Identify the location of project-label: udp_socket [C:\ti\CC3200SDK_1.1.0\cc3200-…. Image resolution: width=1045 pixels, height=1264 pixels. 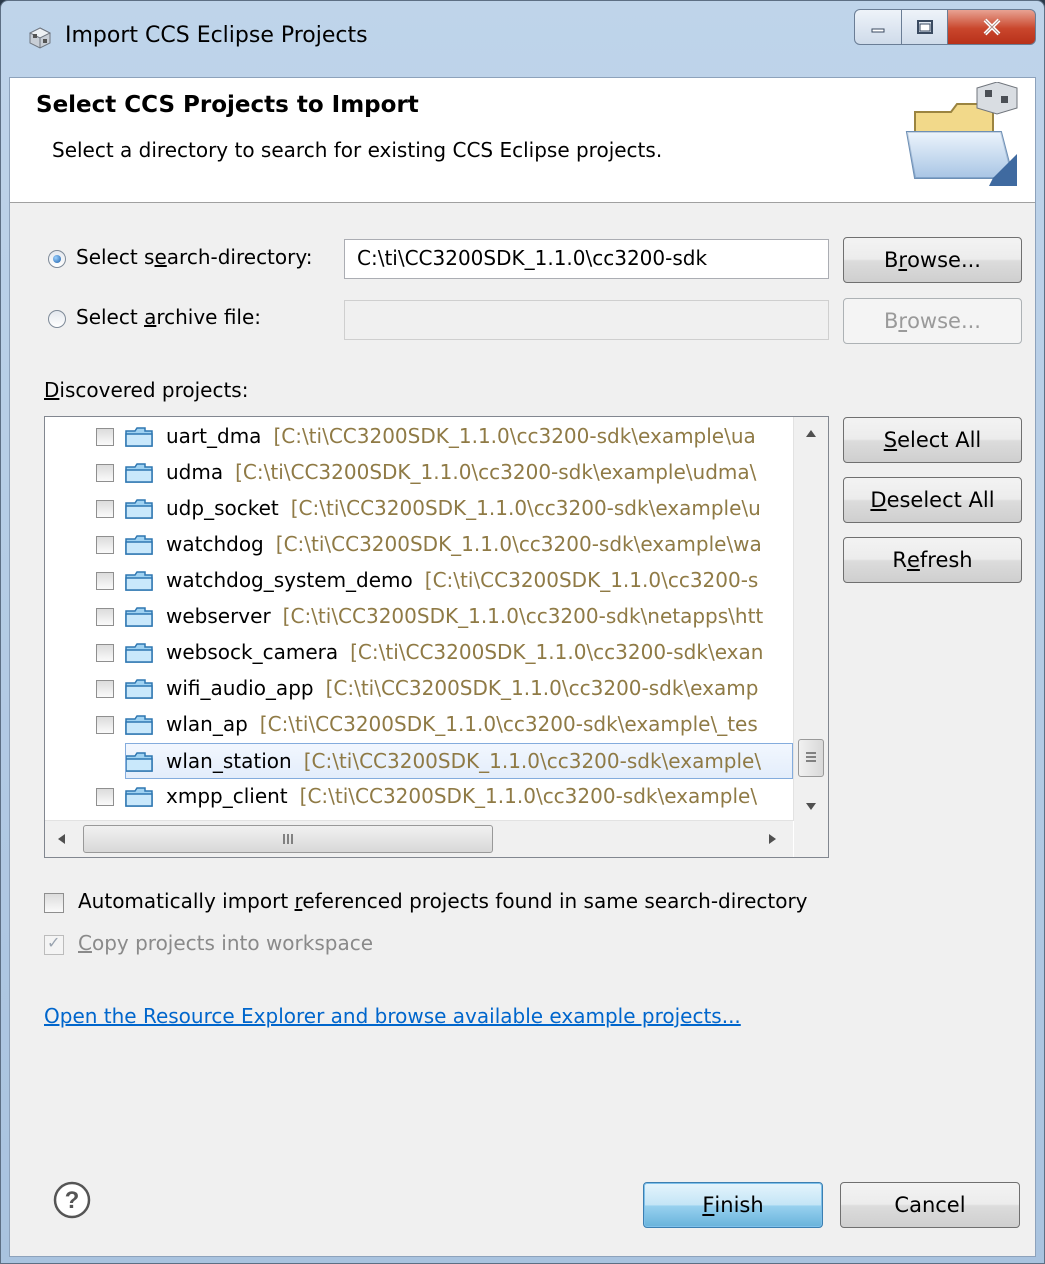
(463, 508).